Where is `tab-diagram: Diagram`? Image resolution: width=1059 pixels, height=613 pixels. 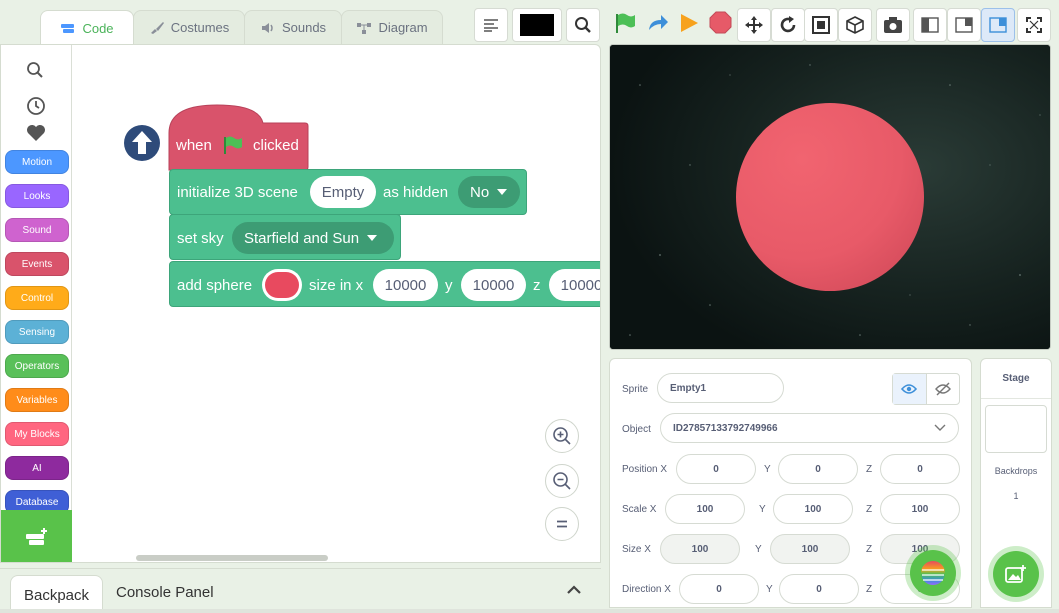 tab-diagram: Diagram is located at coordinates (392, 27).